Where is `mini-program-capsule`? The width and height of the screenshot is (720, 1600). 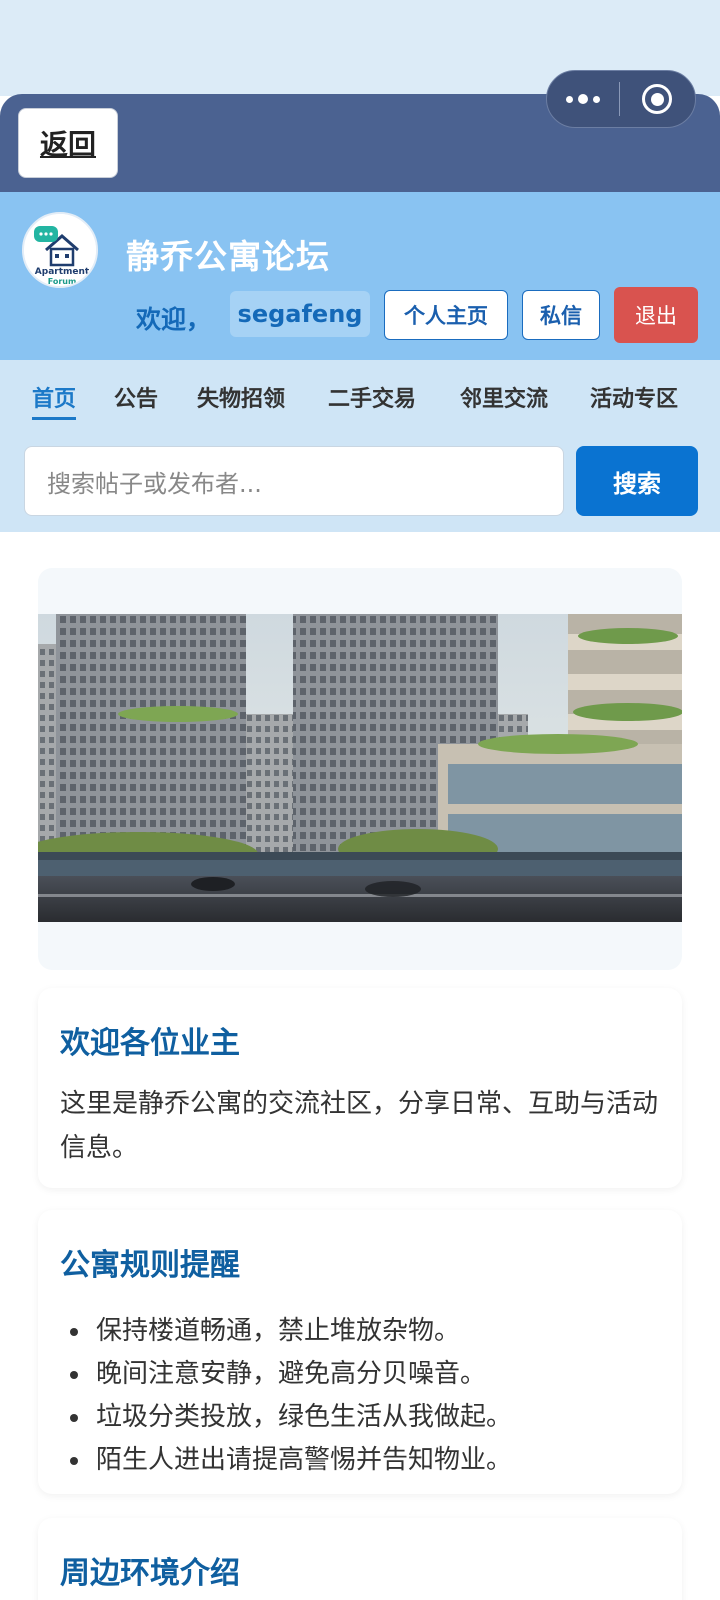
mini-program-capsule is located at coordinates (621, 99).